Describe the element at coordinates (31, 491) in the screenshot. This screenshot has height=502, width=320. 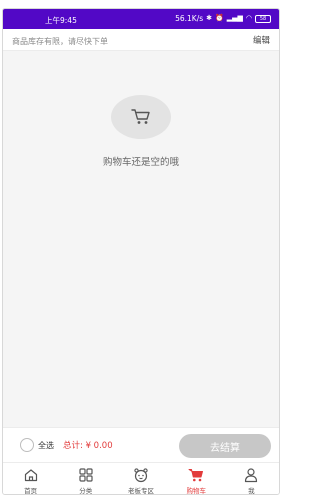
I see `tab-home-label: 首页` at that location.